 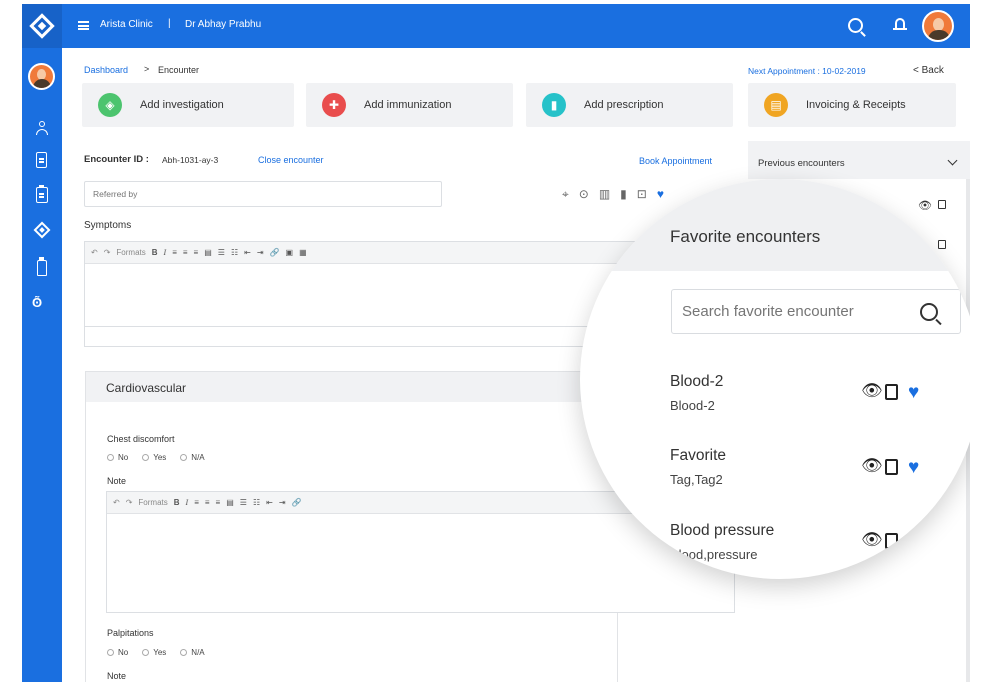 What do you see at coordinates (42, 194) in the screenshot?
I see `clipboard-icon` at bounding box center [42, 194].